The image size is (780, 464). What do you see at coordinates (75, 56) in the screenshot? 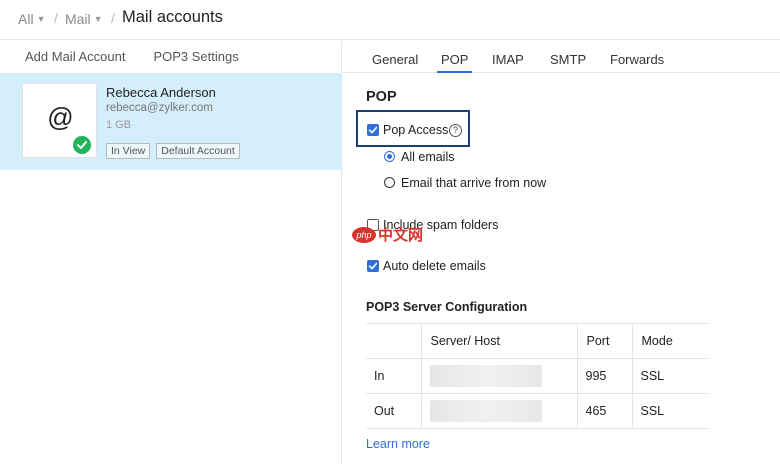
I see `add-mail-account-link: Add Mail Account` at bounding box center [75, 56].